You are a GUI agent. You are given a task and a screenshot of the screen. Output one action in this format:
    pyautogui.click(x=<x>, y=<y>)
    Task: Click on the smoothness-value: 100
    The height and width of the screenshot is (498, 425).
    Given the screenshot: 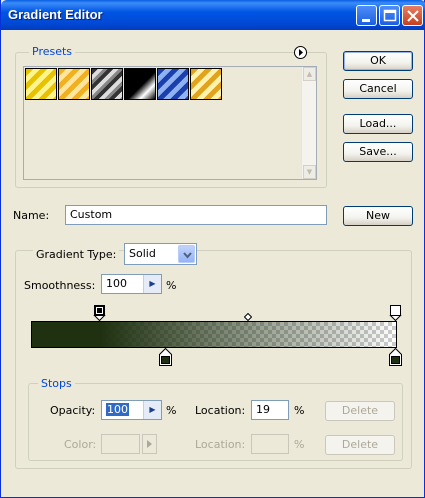 What is the action you would take?
    pyautogui.click(x=116, y=283)
    